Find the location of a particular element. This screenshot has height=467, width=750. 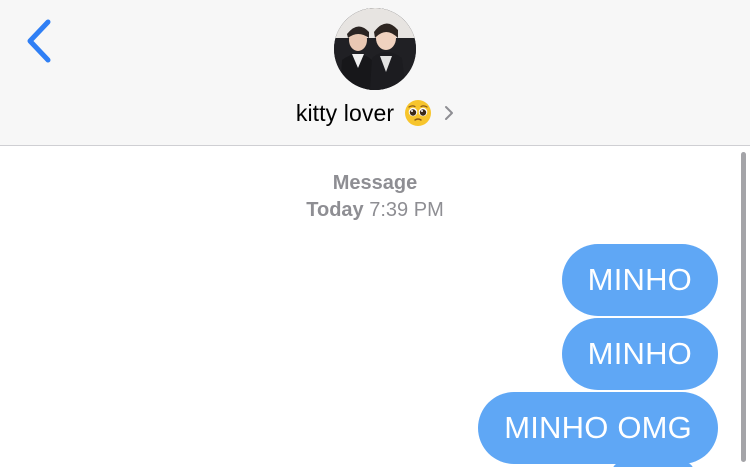

contact-name-row: kitty lover is located at coordinates (375, 113).